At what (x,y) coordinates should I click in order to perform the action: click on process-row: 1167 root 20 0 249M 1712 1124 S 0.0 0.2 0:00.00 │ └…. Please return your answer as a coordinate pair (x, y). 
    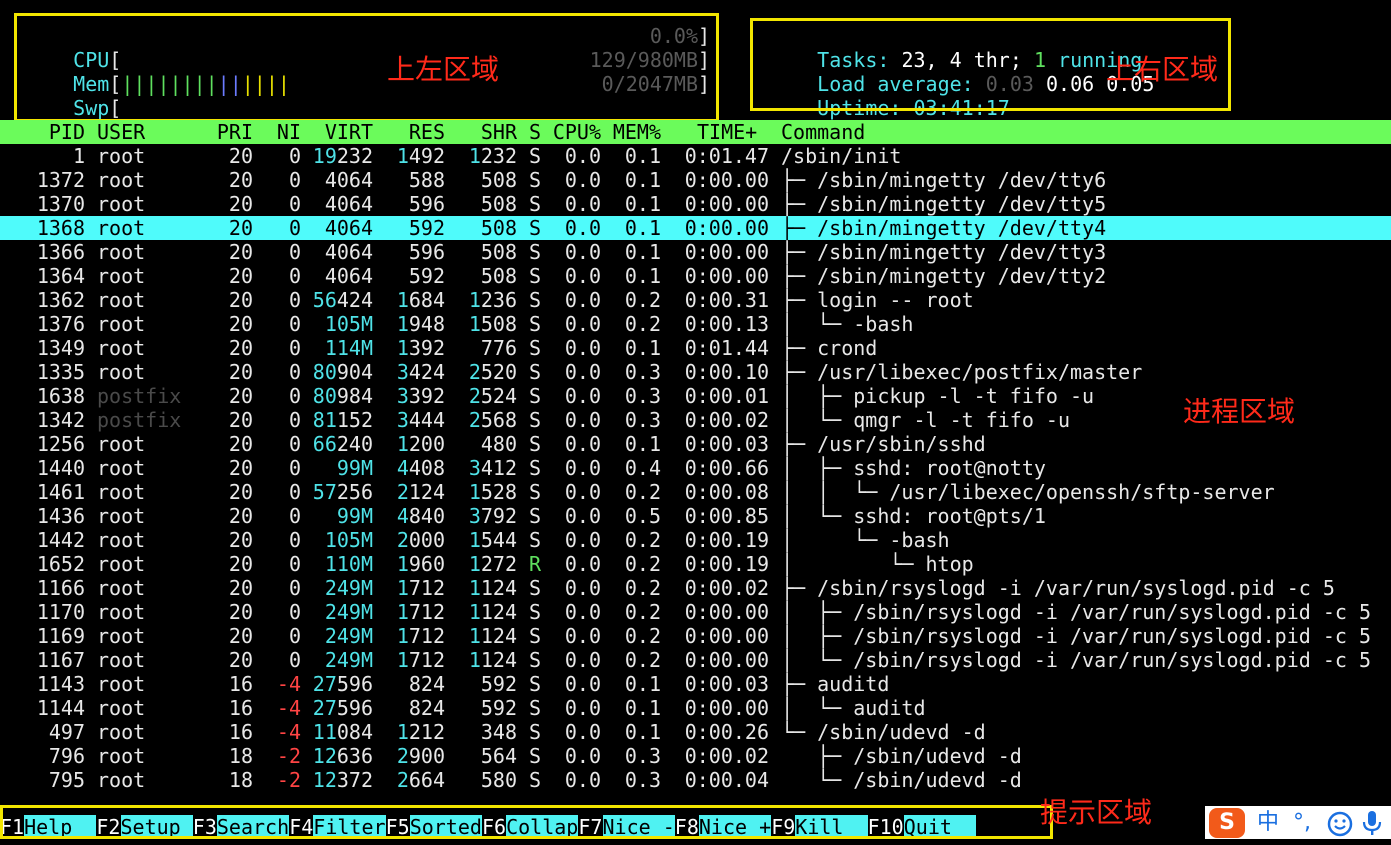
    Looking at the image, I should click on (695, 660).